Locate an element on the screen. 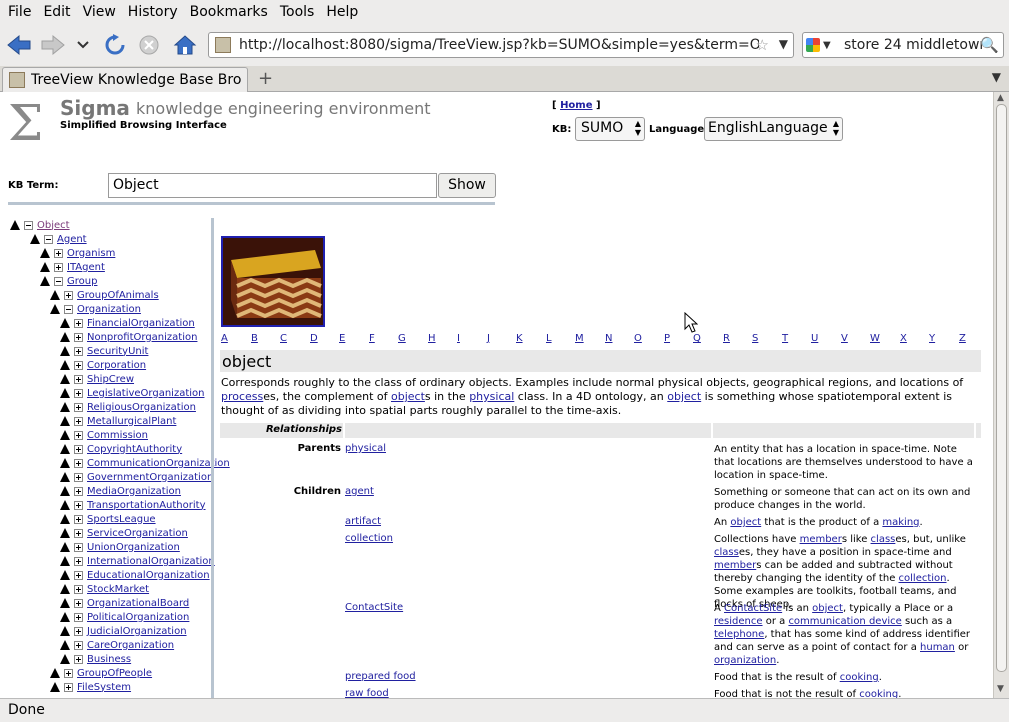  related-term-link: agent is located at coordinates (359, 491).